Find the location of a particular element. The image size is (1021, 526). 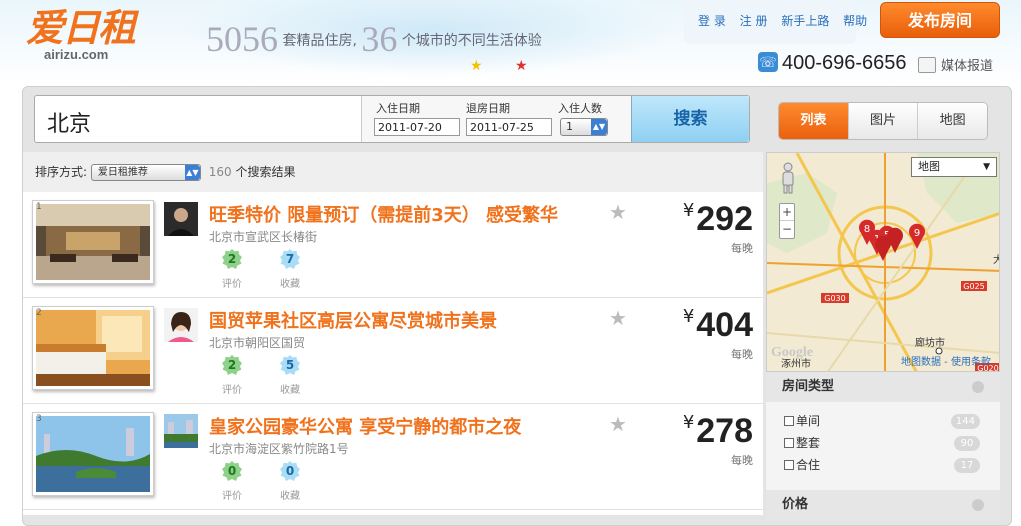

publish-room-button: 发布房间 is located at coordinates (940, 20).